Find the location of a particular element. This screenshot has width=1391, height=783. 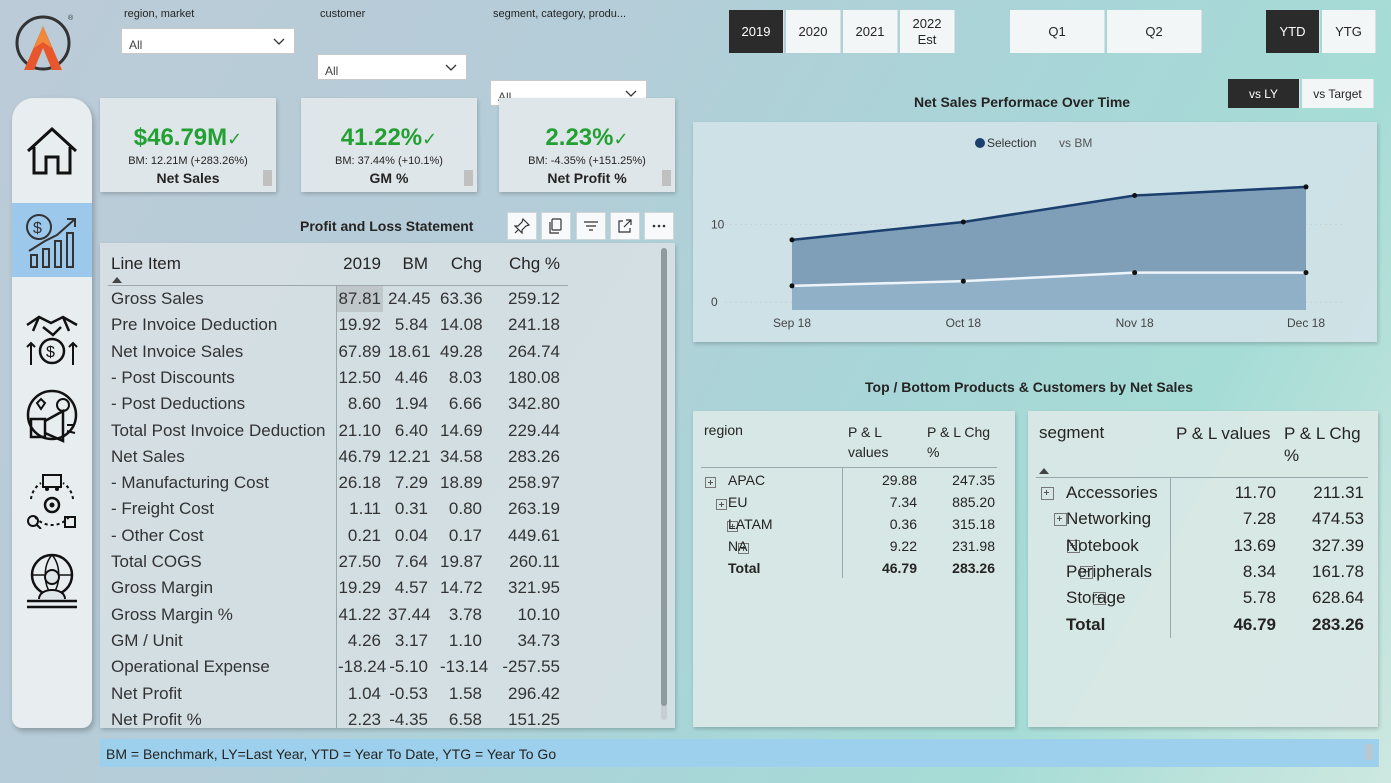

ytd-button: YTD is located at coordinates (1293, 31).